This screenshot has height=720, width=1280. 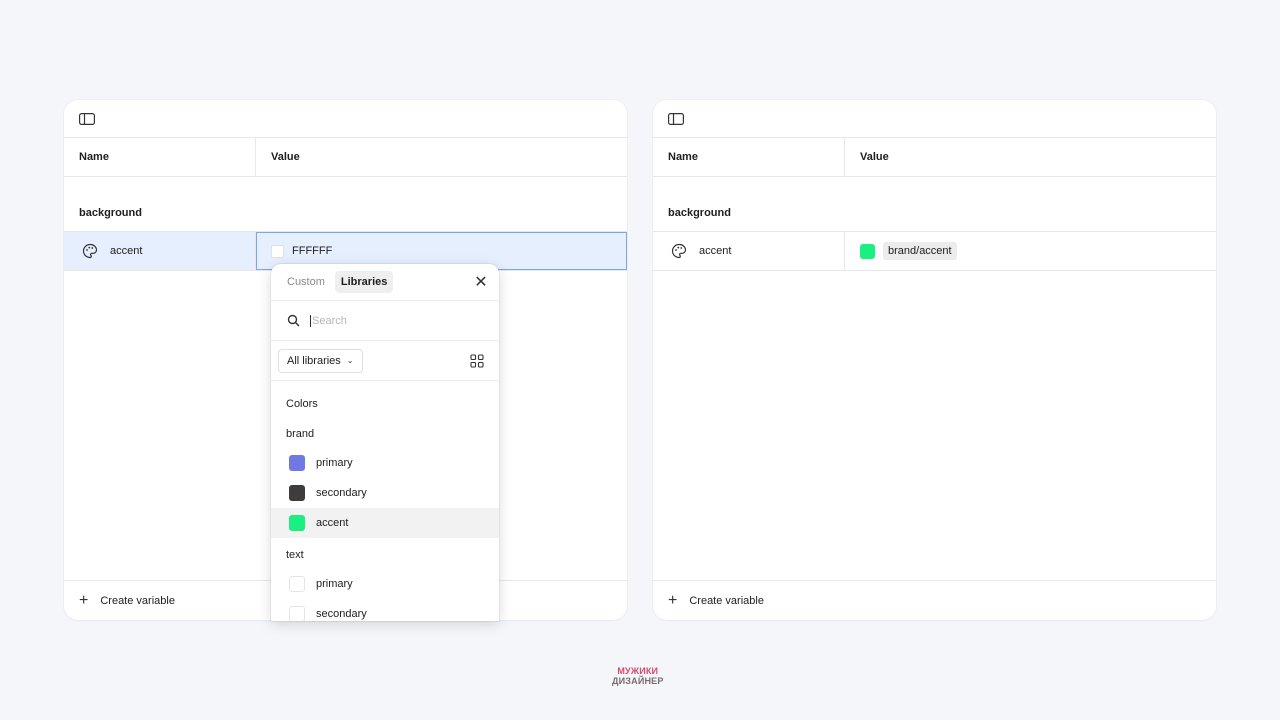 I want to click on variable-value: FFFFFF, so click(x=312, y=251).